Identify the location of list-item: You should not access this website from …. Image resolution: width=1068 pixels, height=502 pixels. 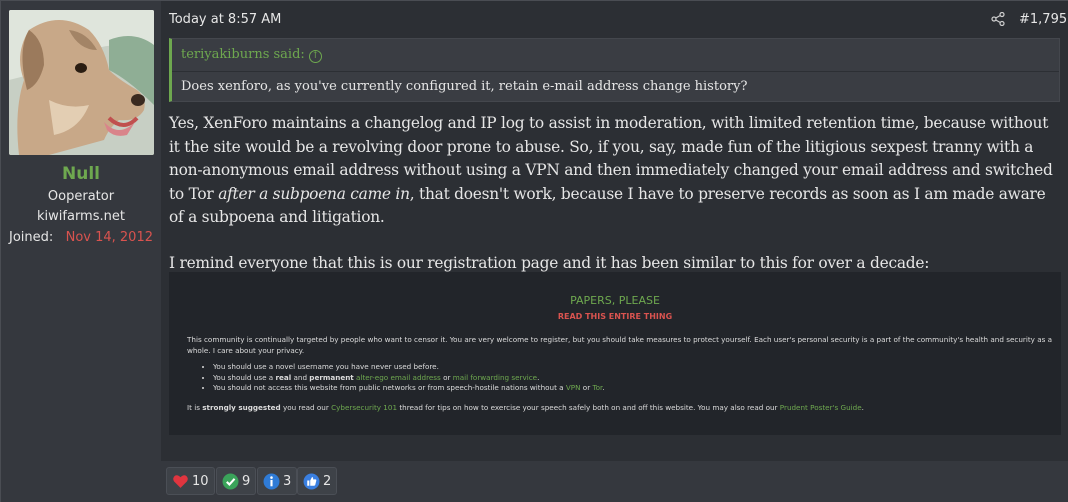
(630, 388).